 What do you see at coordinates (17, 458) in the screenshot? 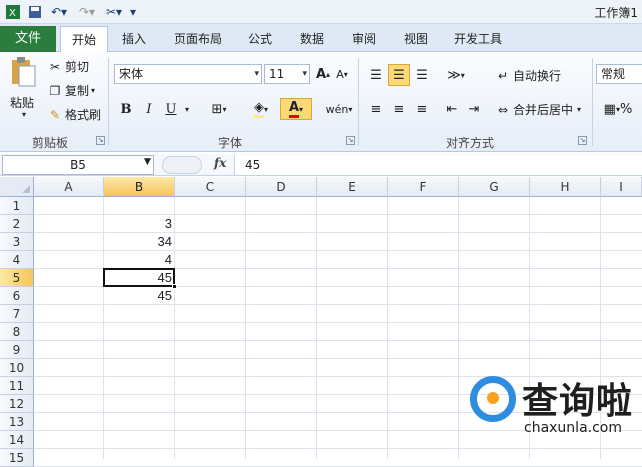
I see `row-header-15: 15` at bounding box center [17, 458].